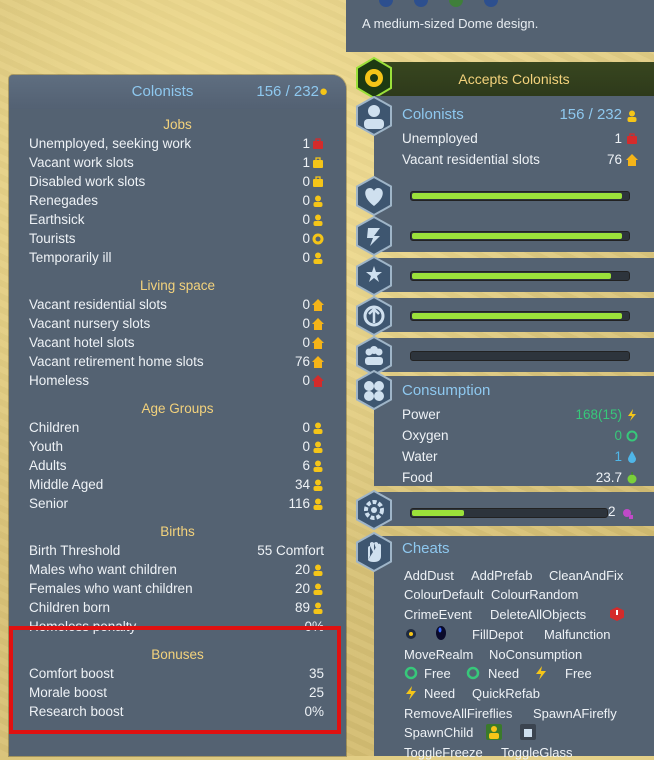  Describe the element at coordinates (497, 634) in the screenshot. I see `cheat-filldepot-button: FillDepot` at that location.